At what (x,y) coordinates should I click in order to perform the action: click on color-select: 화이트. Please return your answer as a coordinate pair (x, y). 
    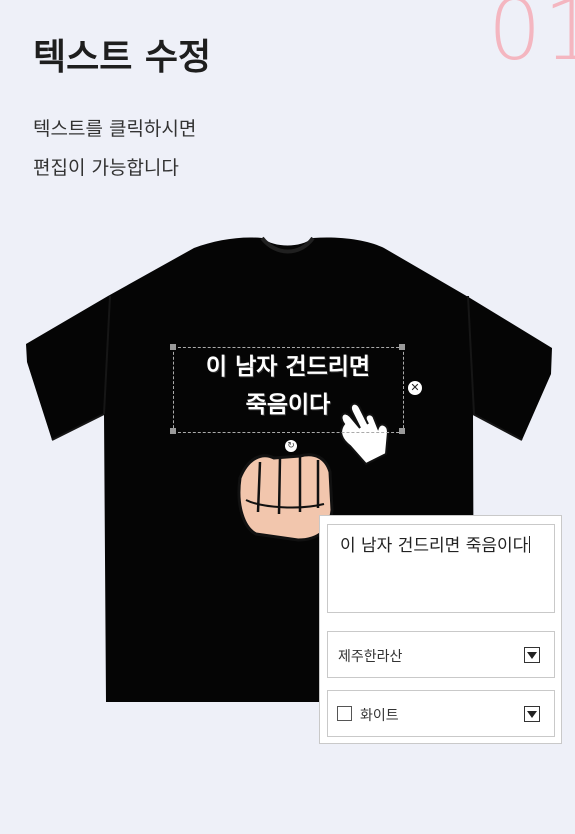
    Looking at the image, I should click on (441, 713).